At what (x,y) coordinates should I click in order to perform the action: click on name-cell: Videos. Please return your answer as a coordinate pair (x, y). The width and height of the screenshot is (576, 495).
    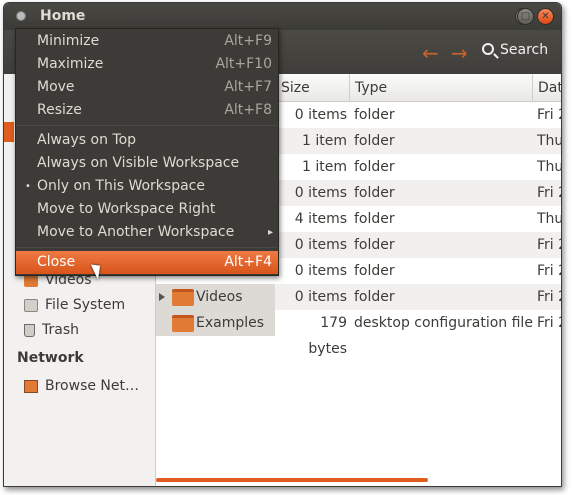
    Looking at the image, I should click on (215, 297).